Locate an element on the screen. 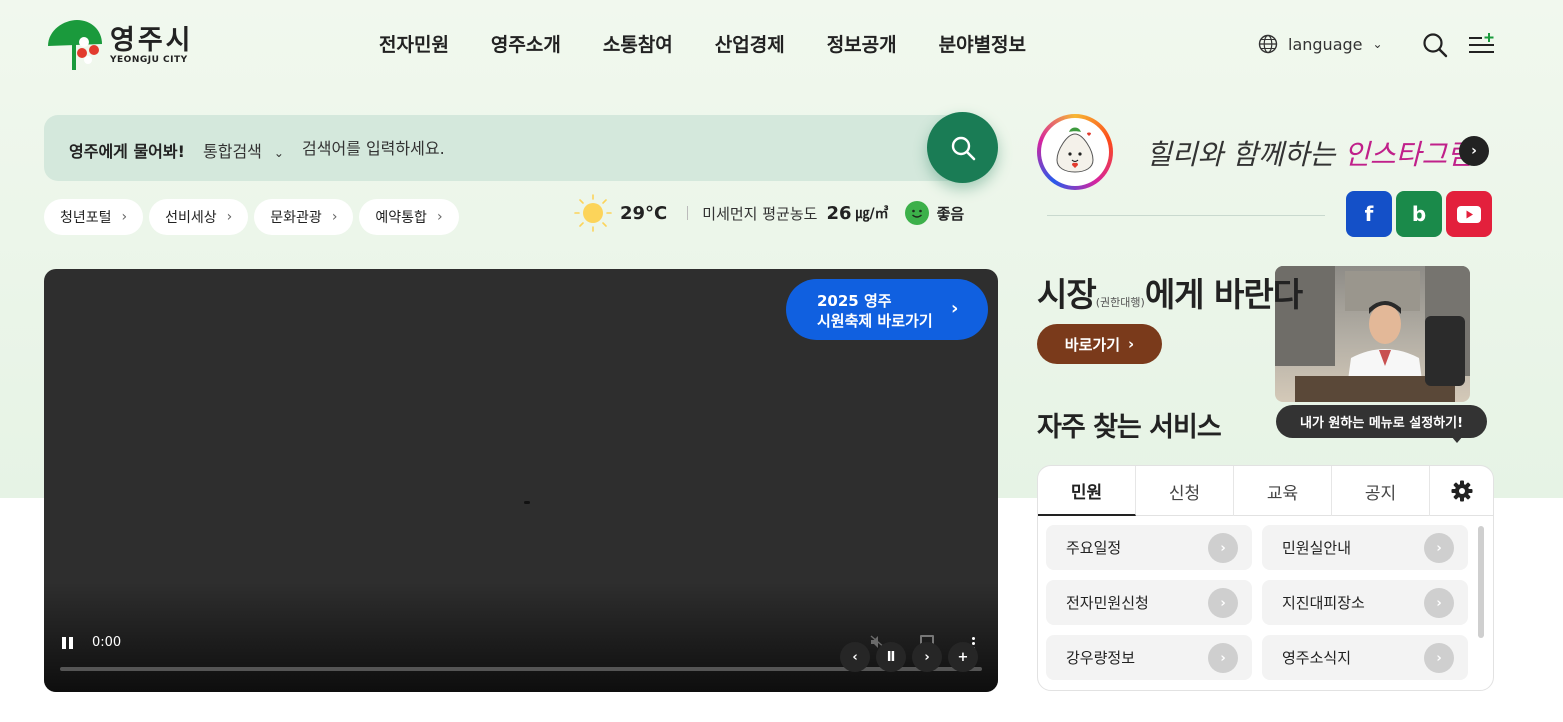 The width and height of the screenshot is (1563, 722). service-item-rainfall: 강우량정보 › is located at coordinates (1149, 657).